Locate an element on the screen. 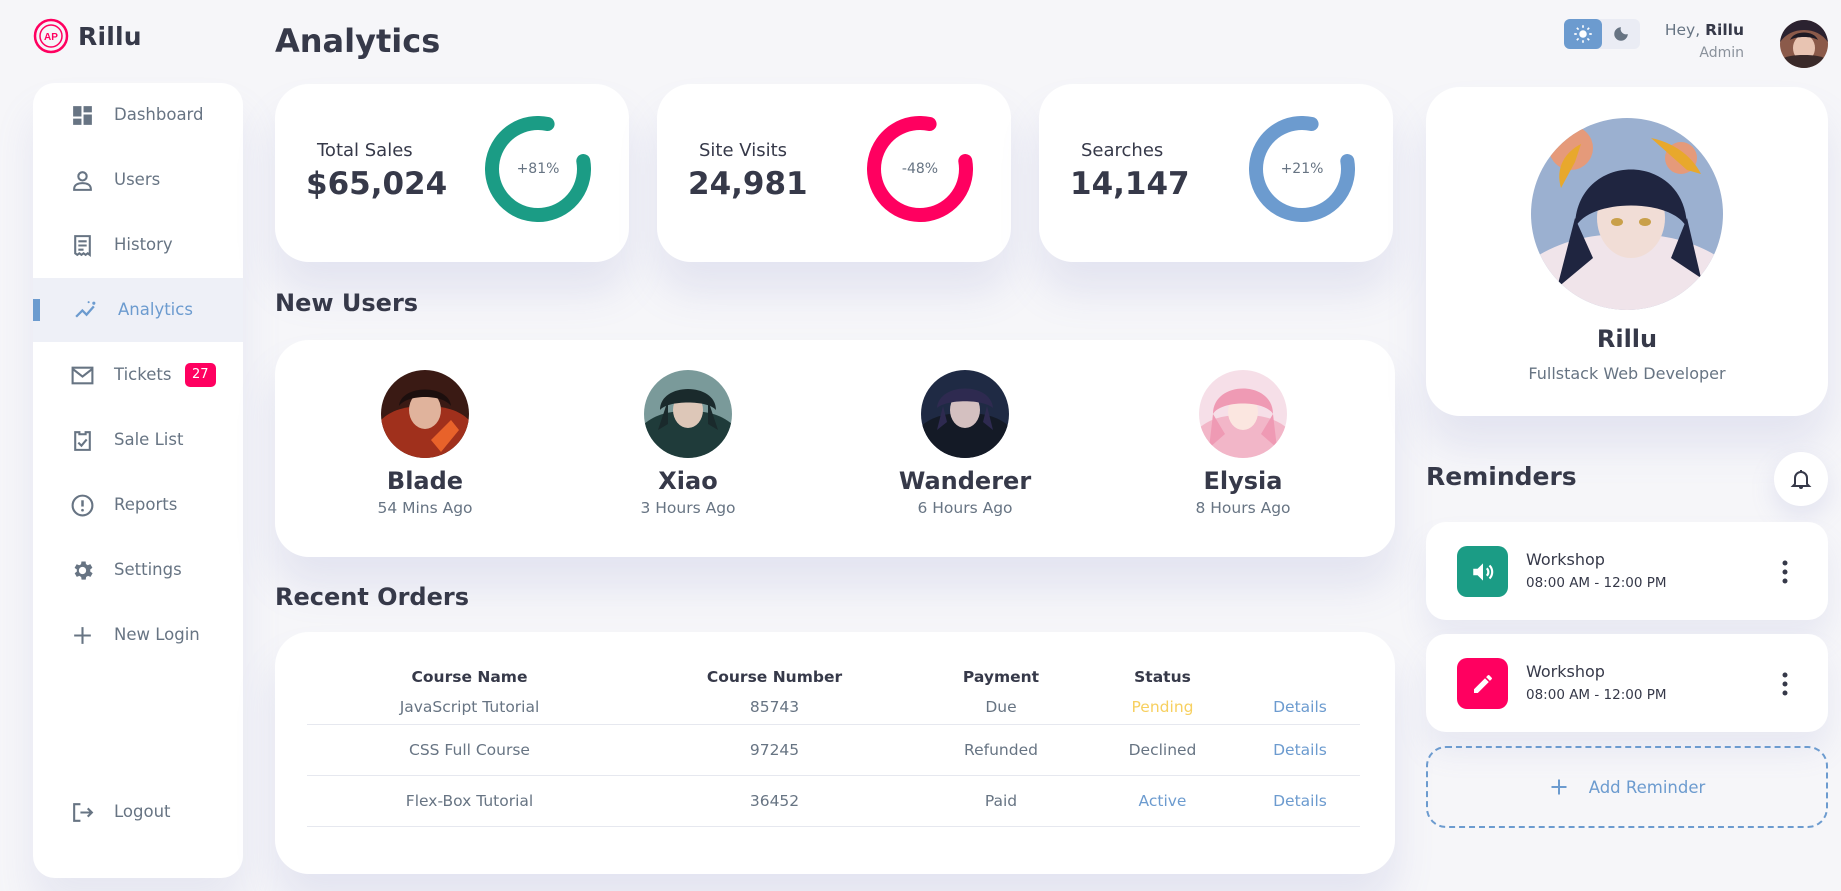 The width and height of the screenshot is (1841, 891). insights-icon is located at coordinates (85, 309).